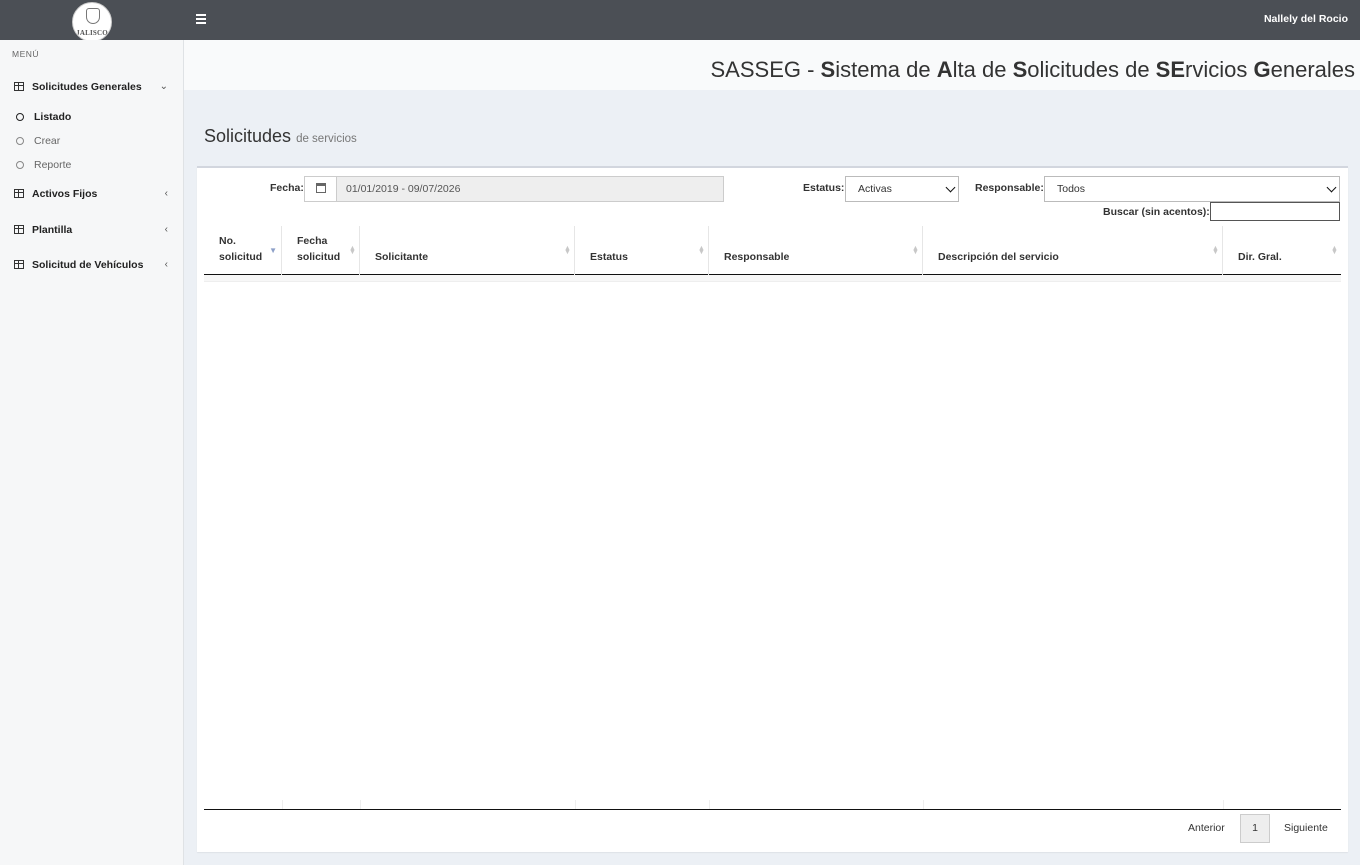 This screenshot has height=865, width=1360. Describe the element at coordinates (53, 117) in the screenshot. I see `sidebar-subitem-label: Listado` at that location.